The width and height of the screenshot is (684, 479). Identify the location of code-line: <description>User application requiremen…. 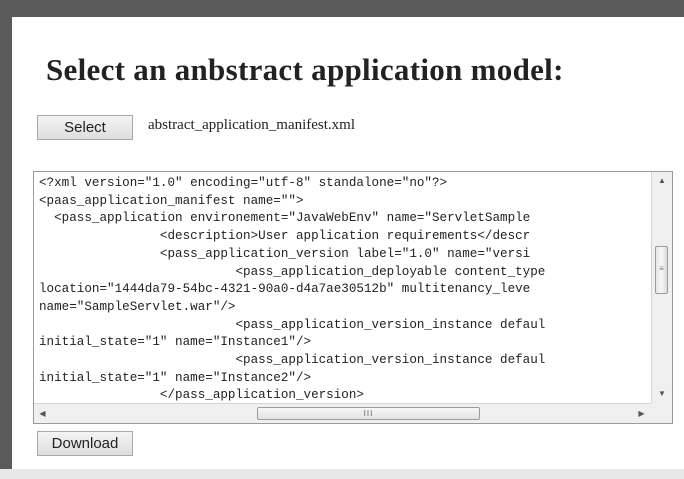
(285, 236).